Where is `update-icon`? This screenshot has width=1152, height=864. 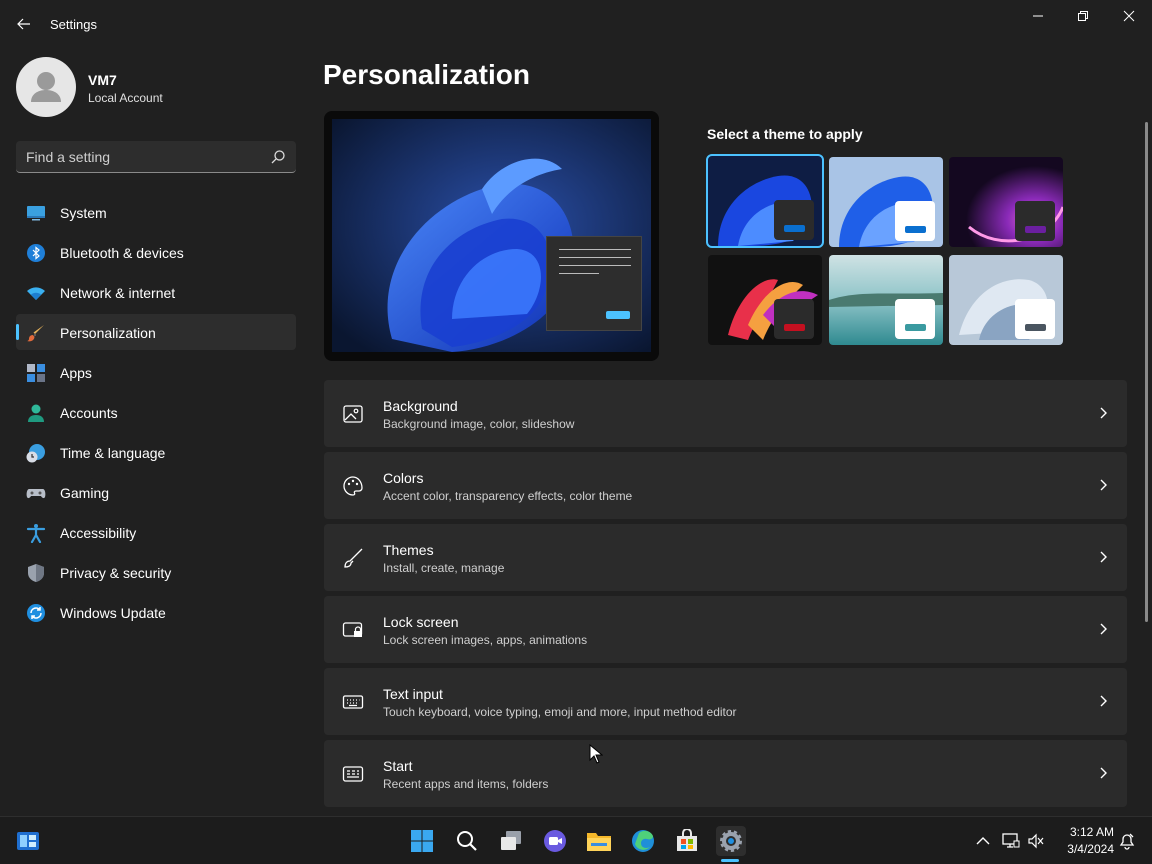
update-icon is located at coordinates (36, 613).